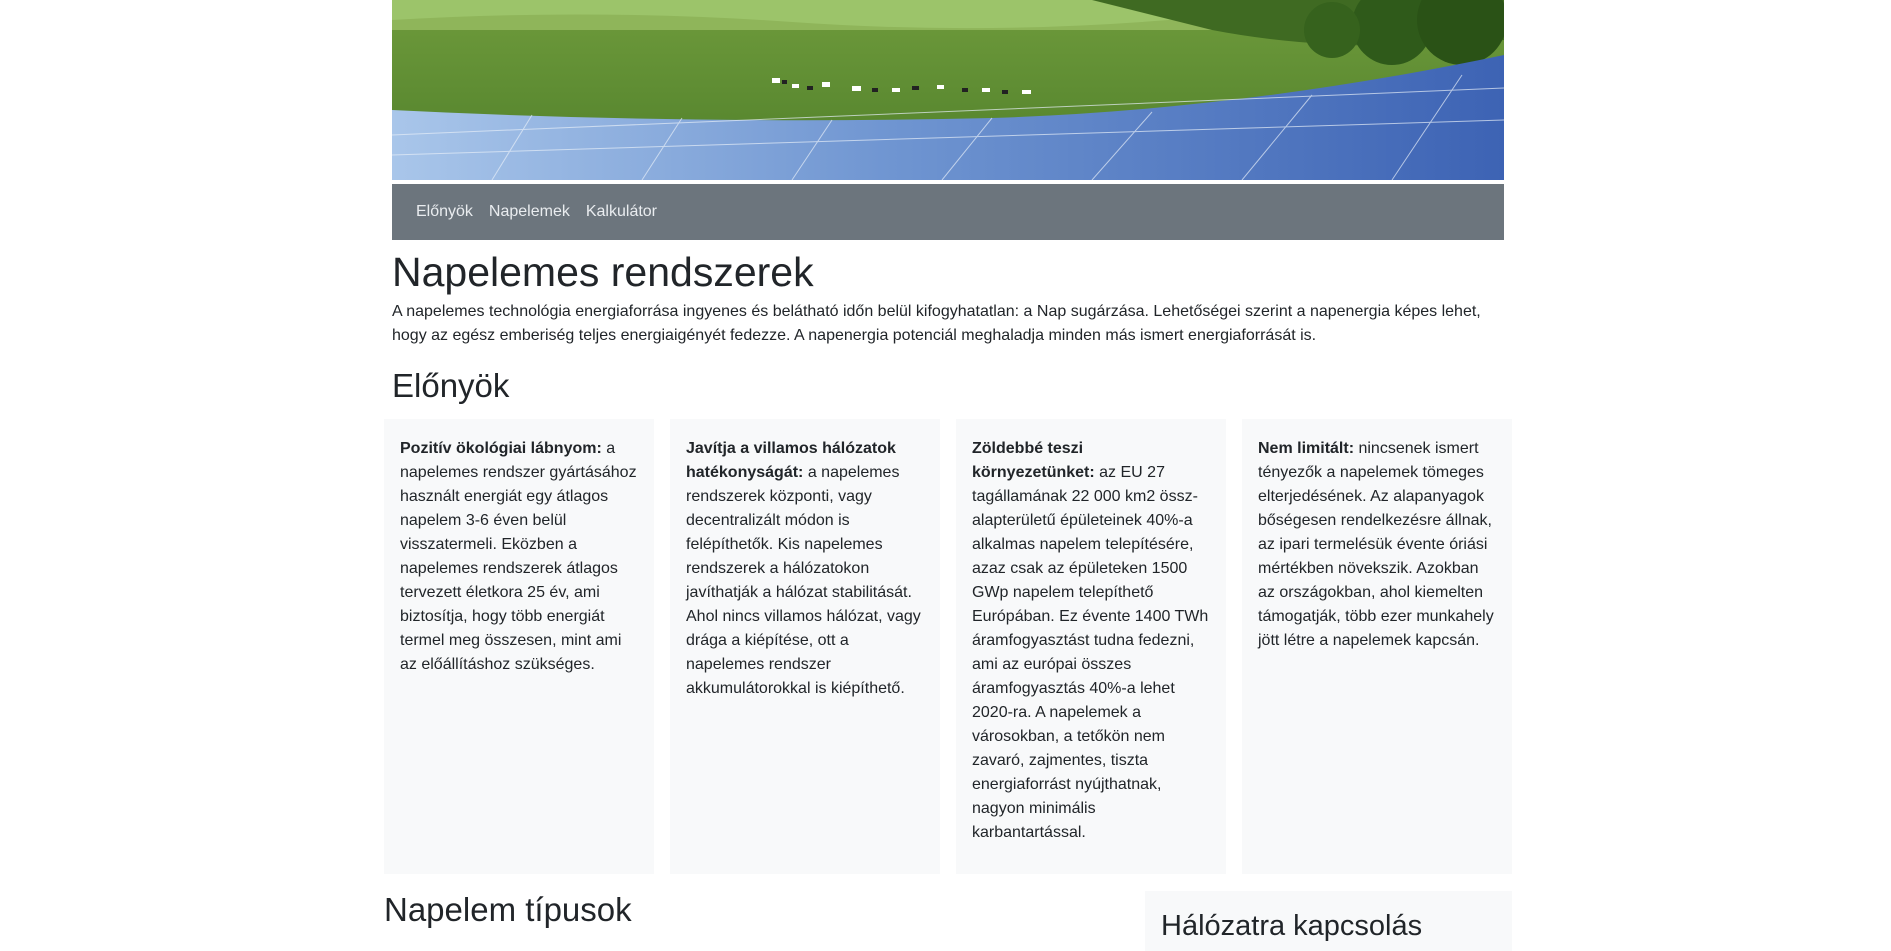 The width and height of the screenshot is (1891, 951). Describe the element at coordinates (948, 212) in the screenshot. I see `main-navbar: Előnyök Napelemek Kalkulátor` at that location.